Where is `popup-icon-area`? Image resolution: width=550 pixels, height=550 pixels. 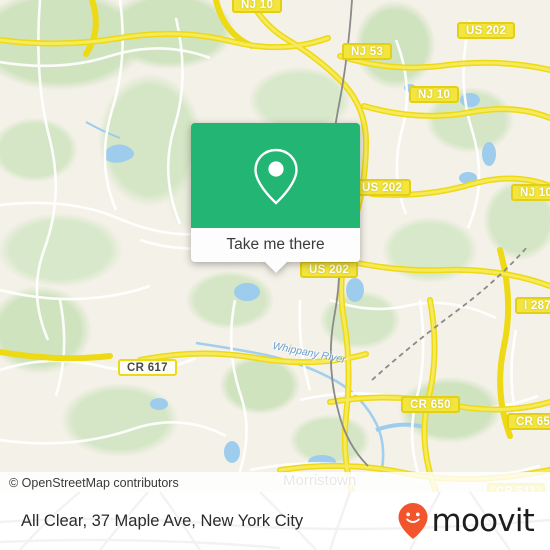 popup-icon-area is located at coordinates (275, 175).